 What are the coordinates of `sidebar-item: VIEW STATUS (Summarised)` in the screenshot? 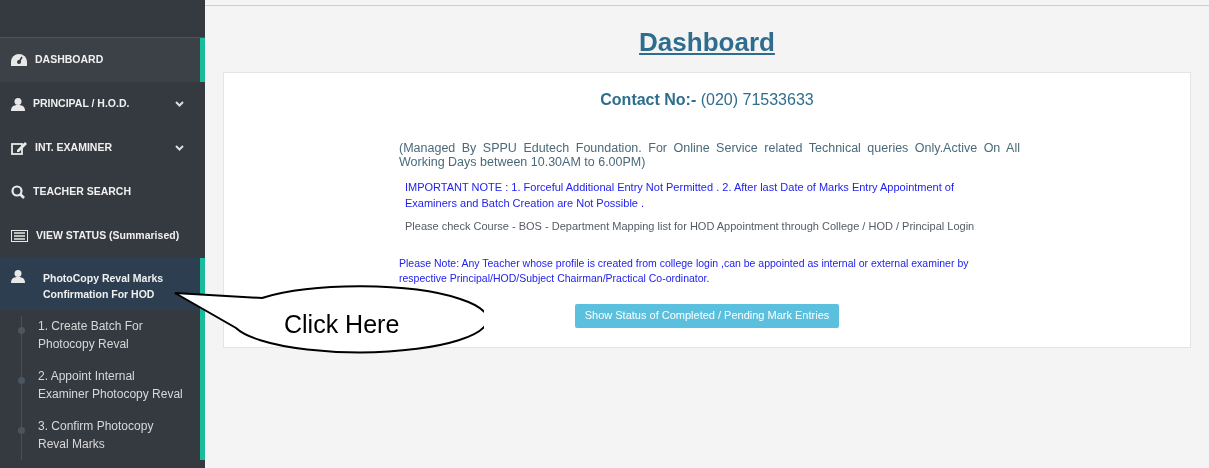 It's located at (102, 236).